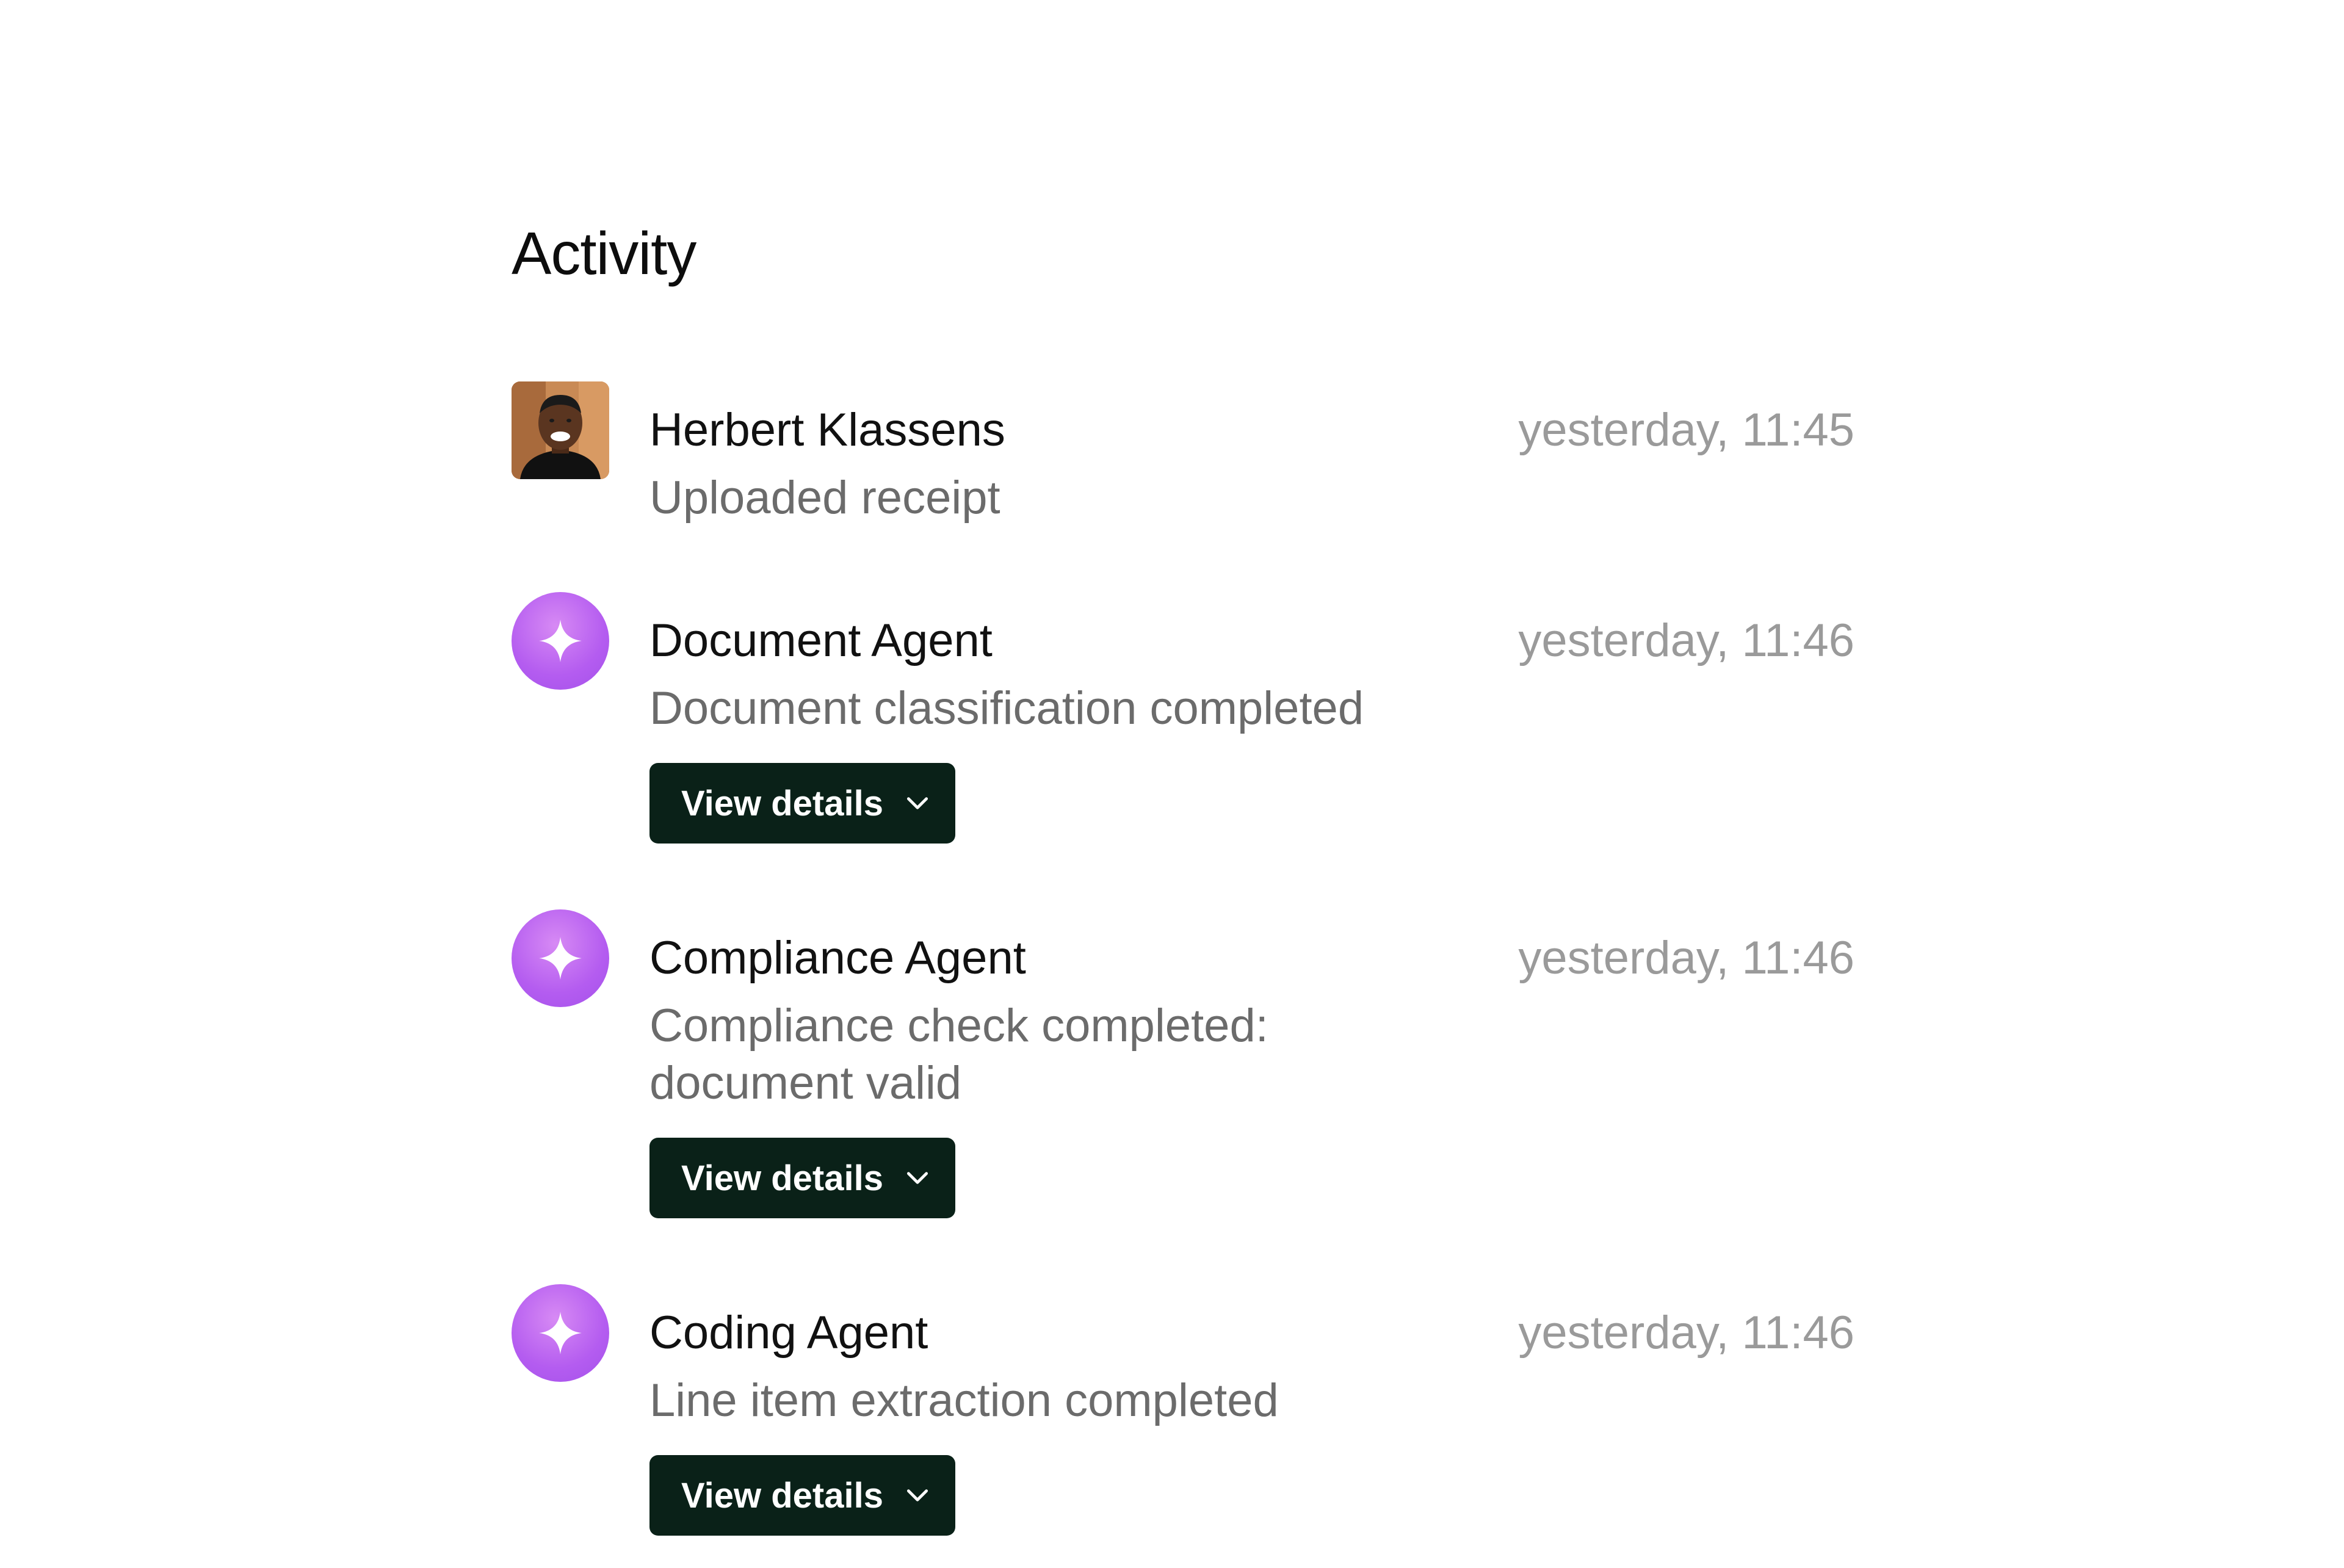 The width and height of the screenshot is (2344, 1568). What do you see at coordinates (964, 1401) in the screenshot?
I see `activity-description: Line item extraction completed` at bounding box center [964, 1401].